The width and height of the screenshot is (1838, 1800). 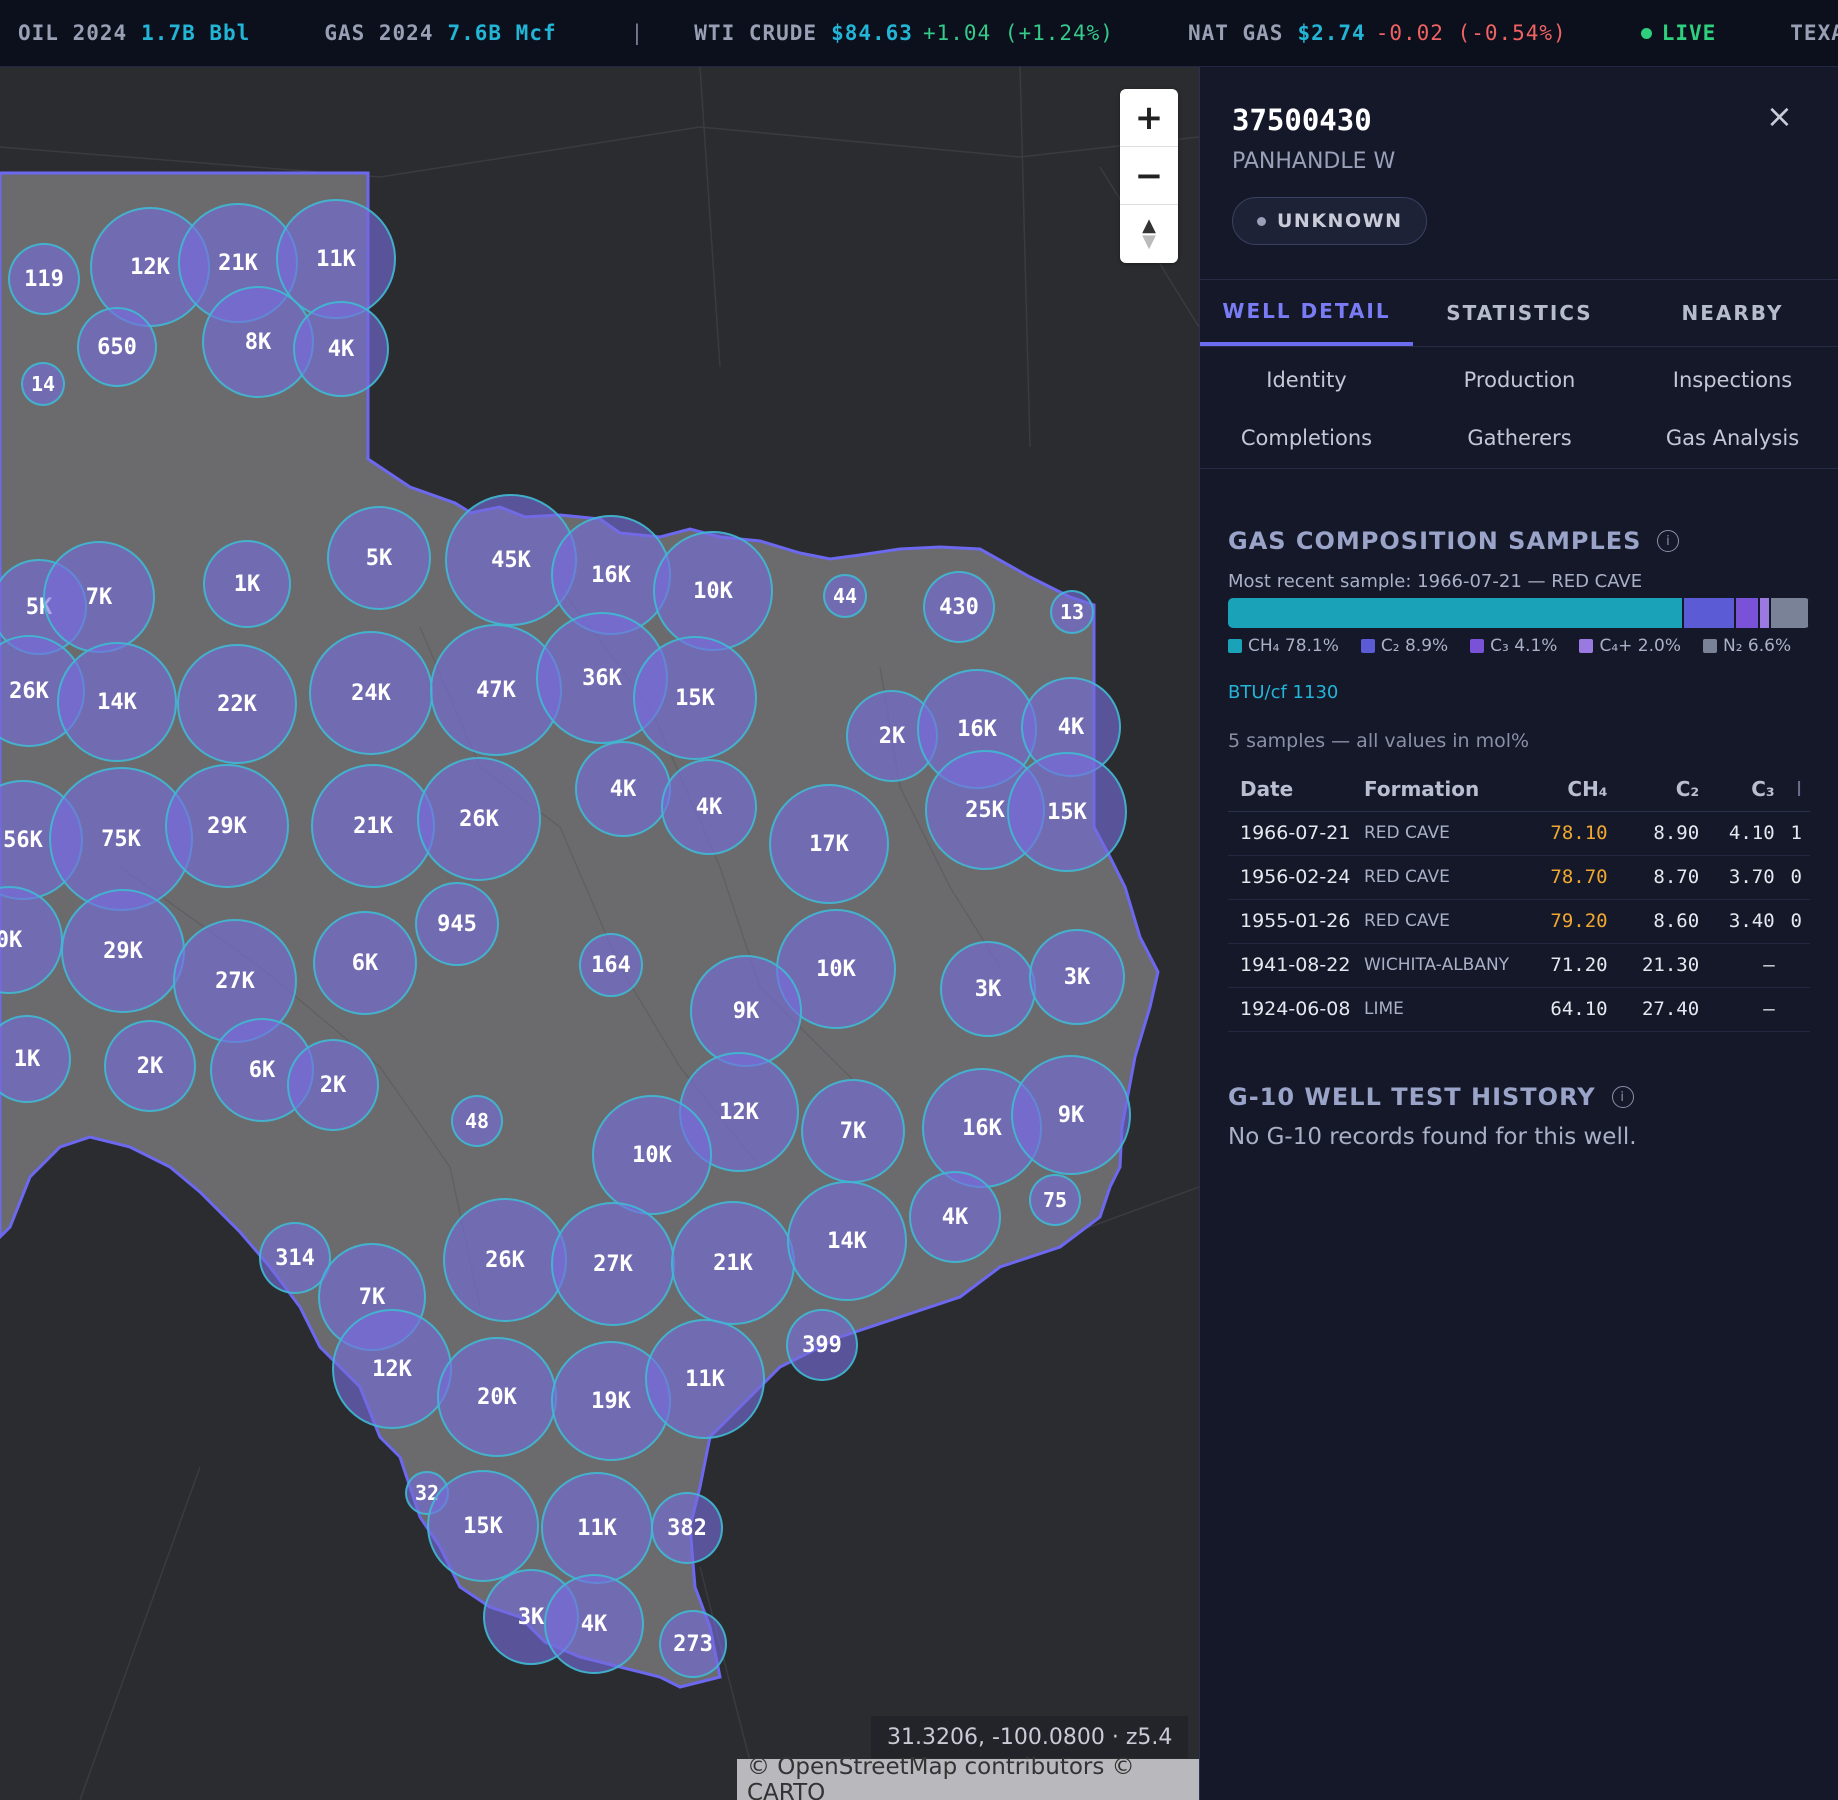 What do you see at coordinates (1519, 921) in the screenshot?
I see `table-row: 1955-01-26 RED CAVE 79.20 8.60 3.40 0` at bounding box center [1519, 921].